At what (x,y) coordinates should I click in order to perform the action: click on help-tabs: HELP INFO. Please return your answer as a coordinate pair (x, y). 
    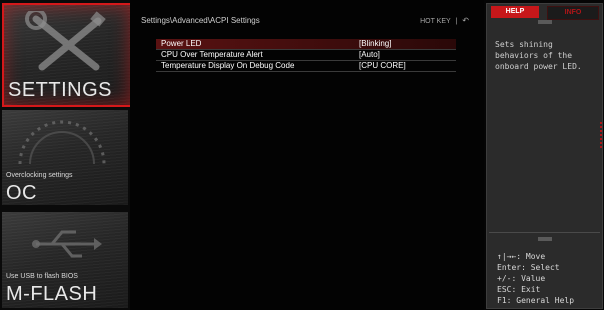
    Looking at the image, I should click on (544, 12).